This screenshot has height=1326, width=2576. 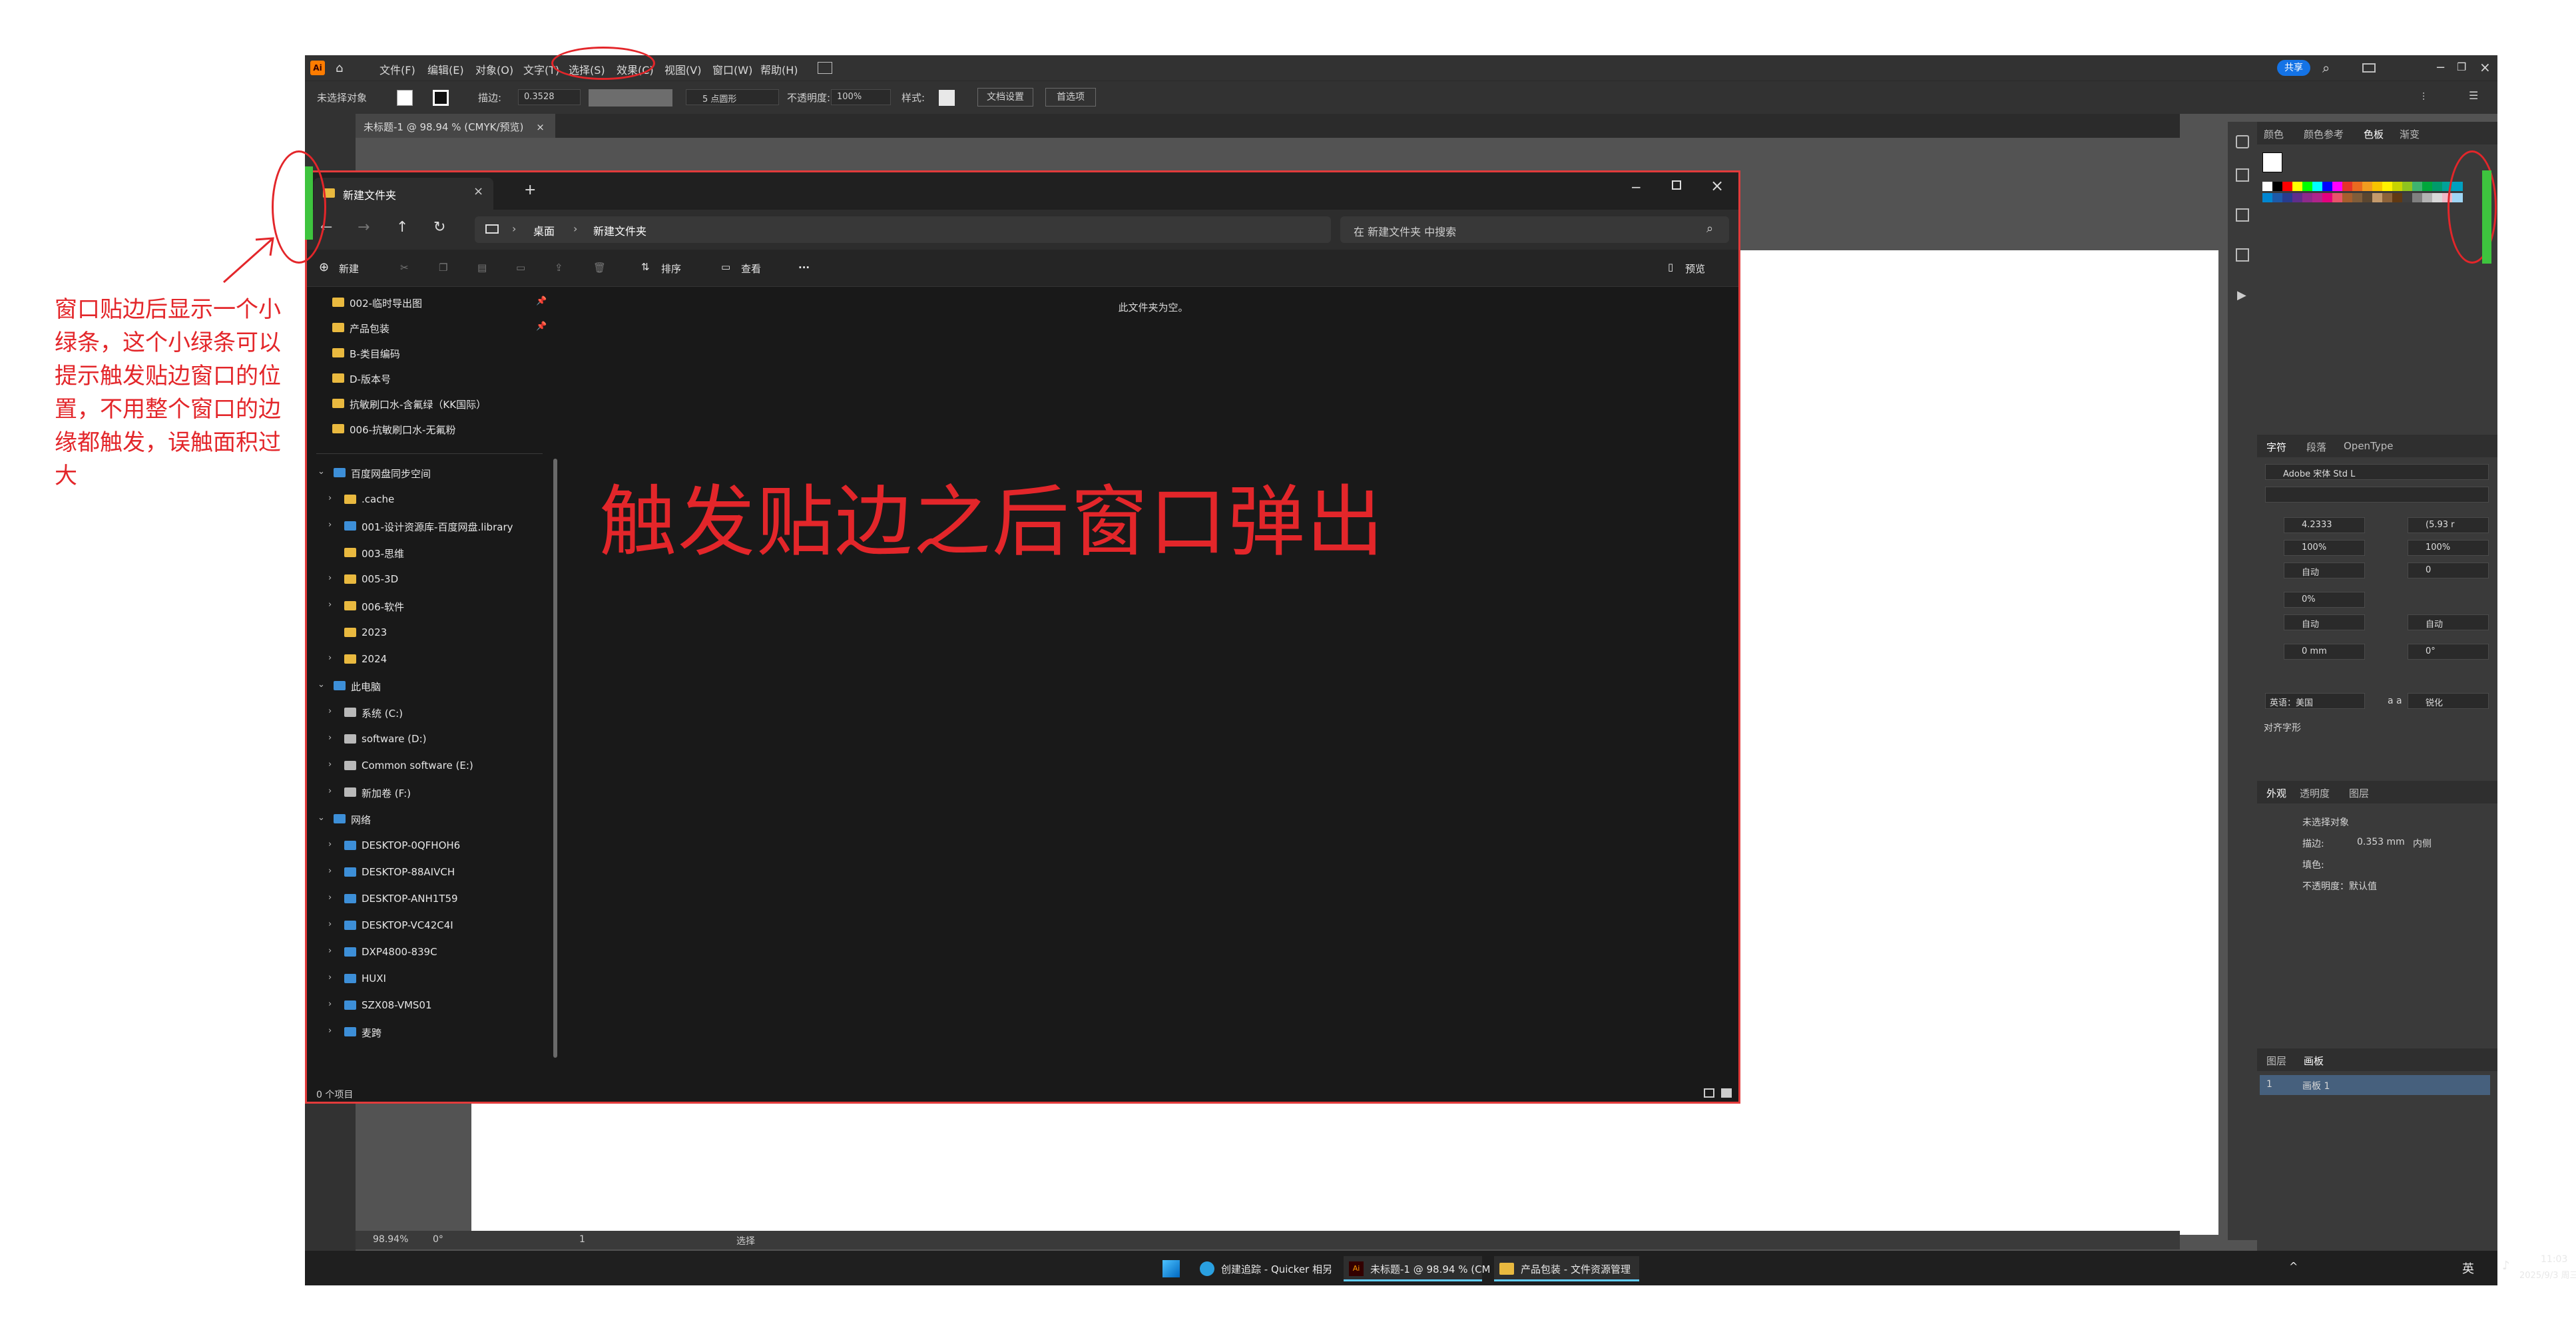 What do you see at coordinates (430, 1006) in the screenshot?
I see `tree-item: › SZX08-VMS01` at bounding box center [430, 1006].